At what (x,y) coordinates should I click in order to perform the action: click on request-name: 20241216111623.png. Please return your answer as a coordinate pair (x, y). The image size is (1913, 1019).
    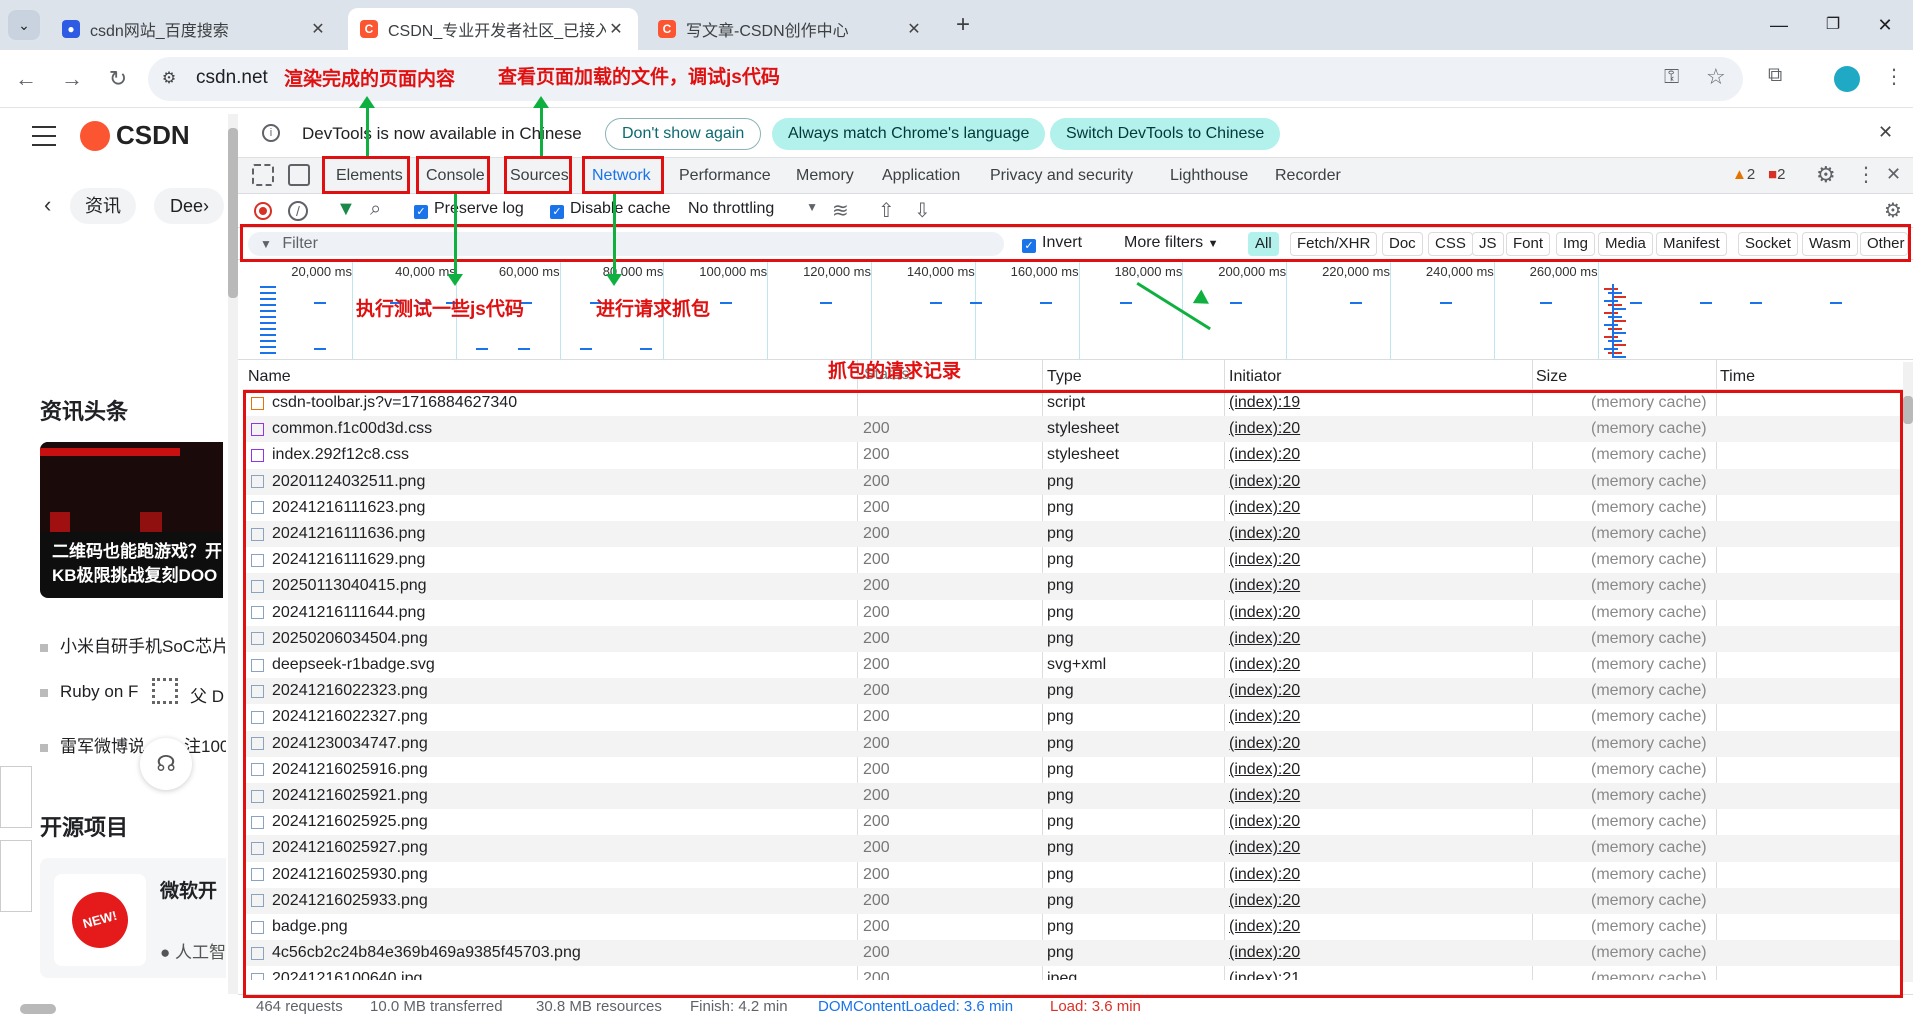
    Looking at the image, I should click on (551, 508).